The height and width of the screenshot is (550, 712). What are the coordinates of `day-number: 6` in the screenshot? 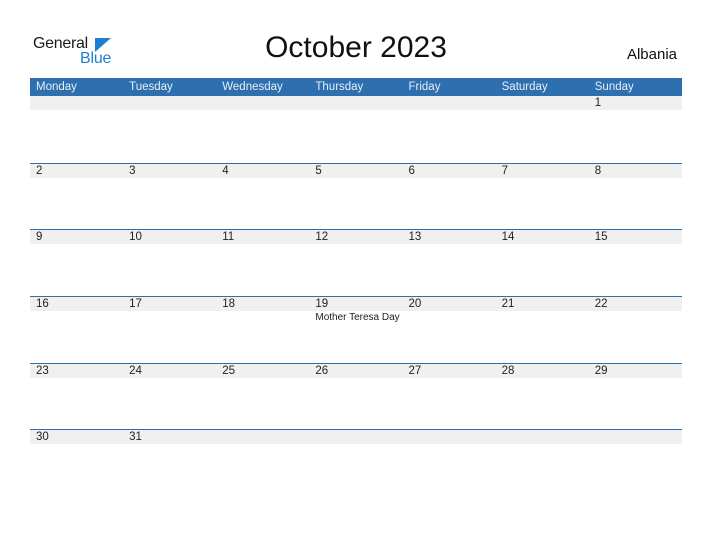 It's located at (411, 170).